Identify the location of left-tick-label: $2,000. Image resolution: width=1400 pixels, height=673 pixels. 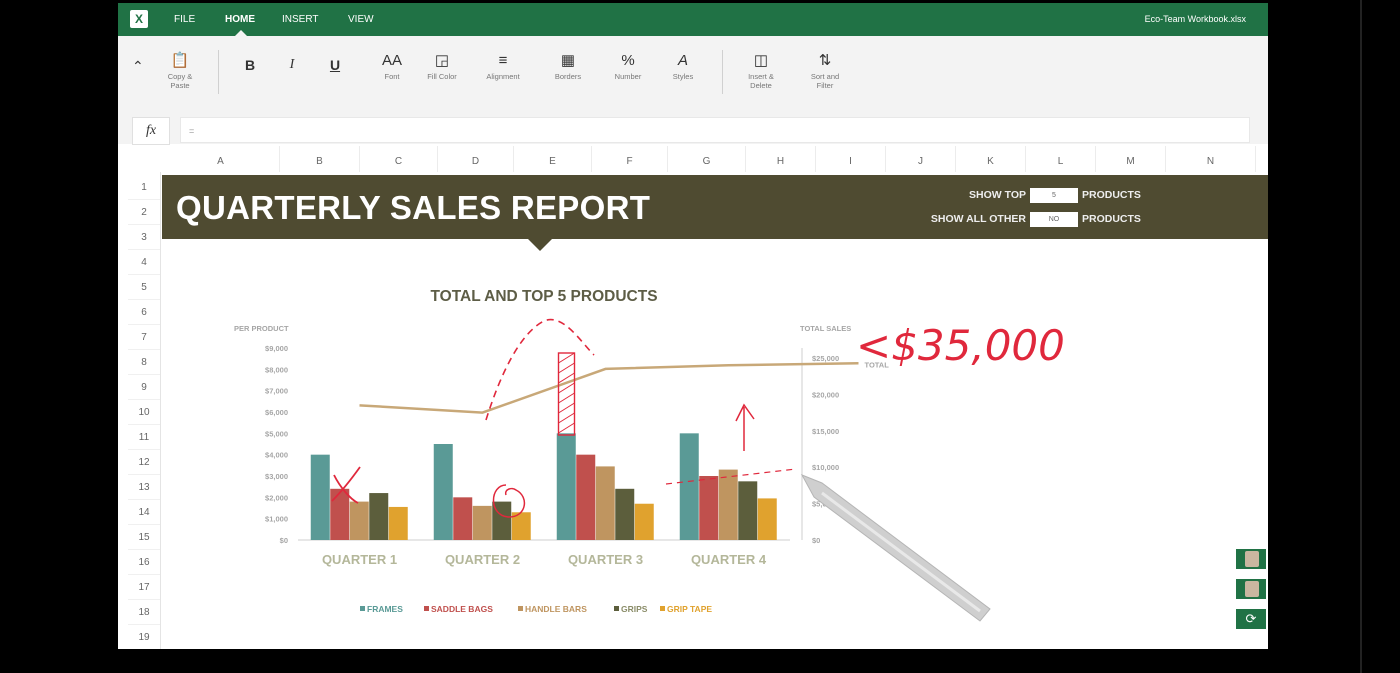
(276, 497).